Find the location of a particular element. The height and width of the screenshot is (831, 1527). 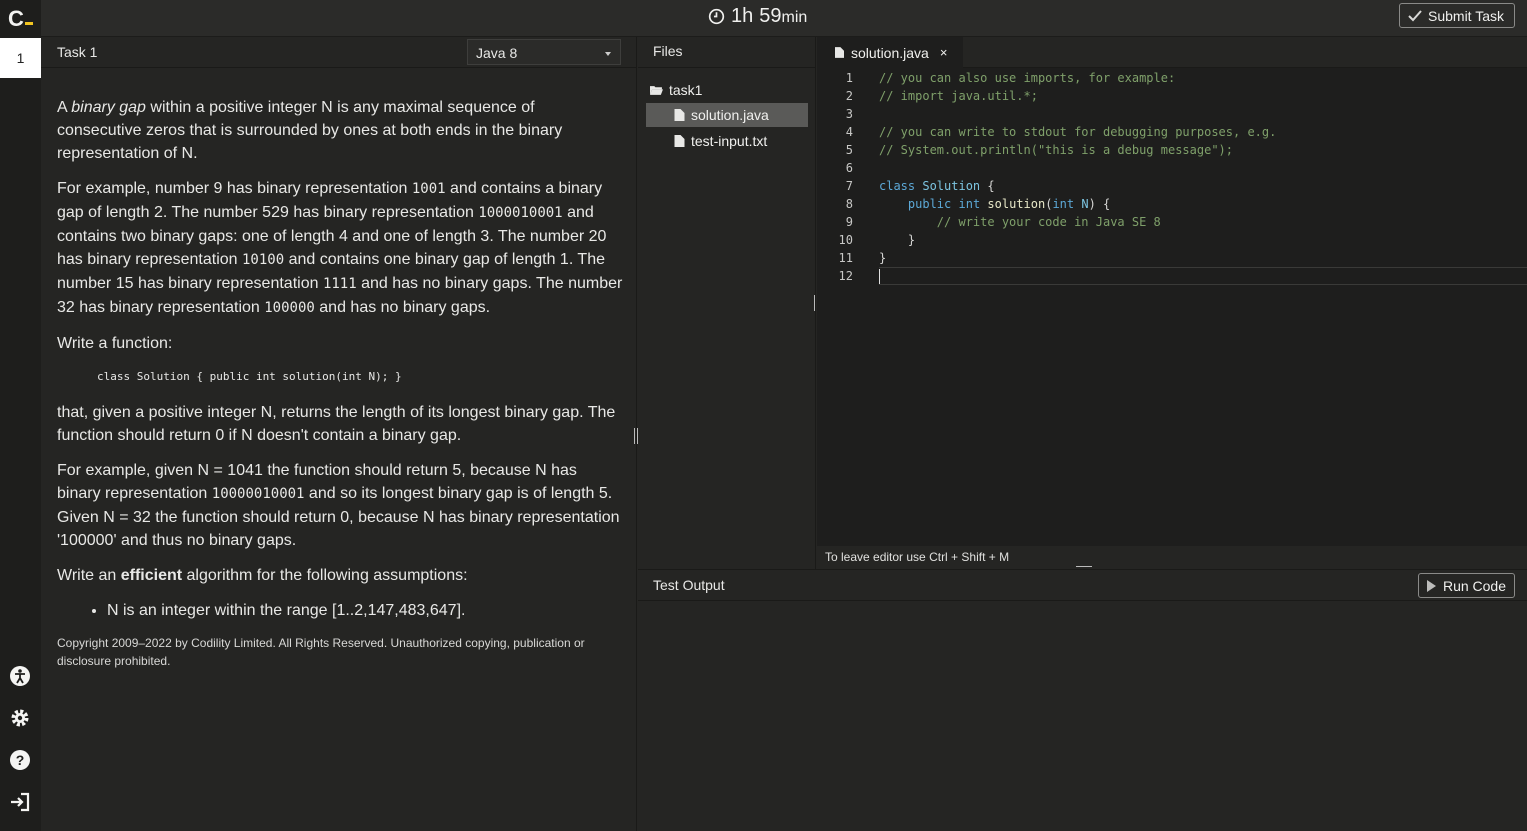

folder-task1: task1 is located at coordinates (730, 90).